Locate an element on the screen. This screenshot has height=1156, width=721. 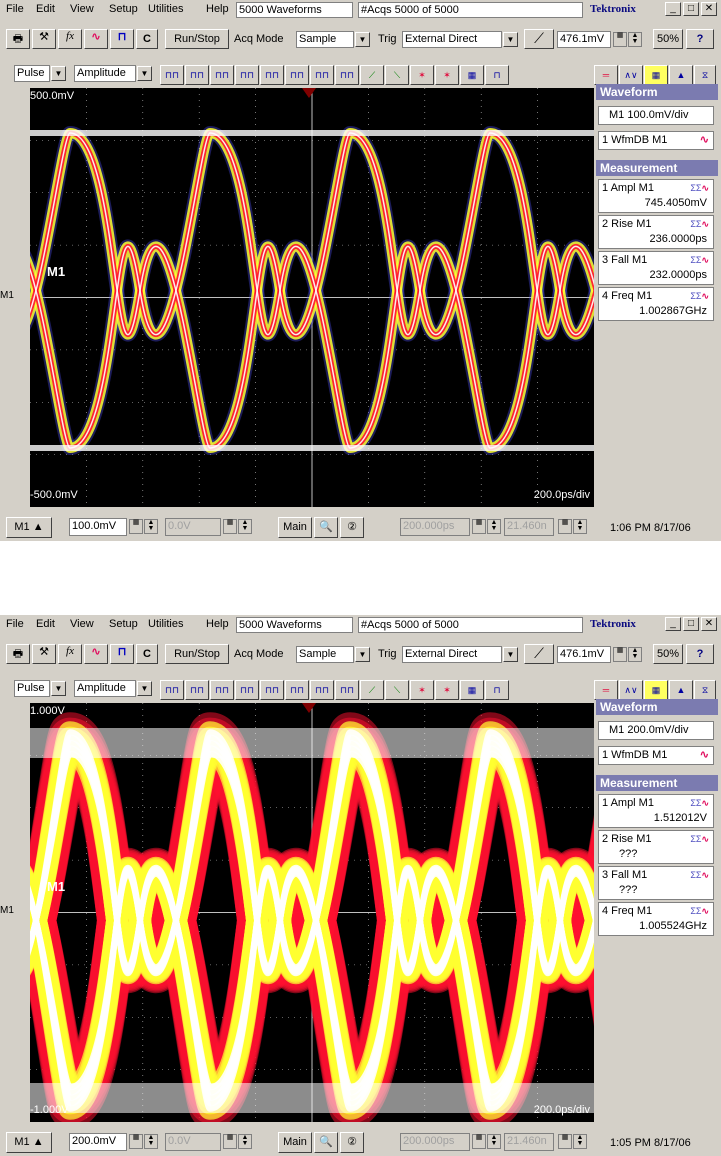
trigger-edge-icon: ⟋ is located at coordinates (539, 654).